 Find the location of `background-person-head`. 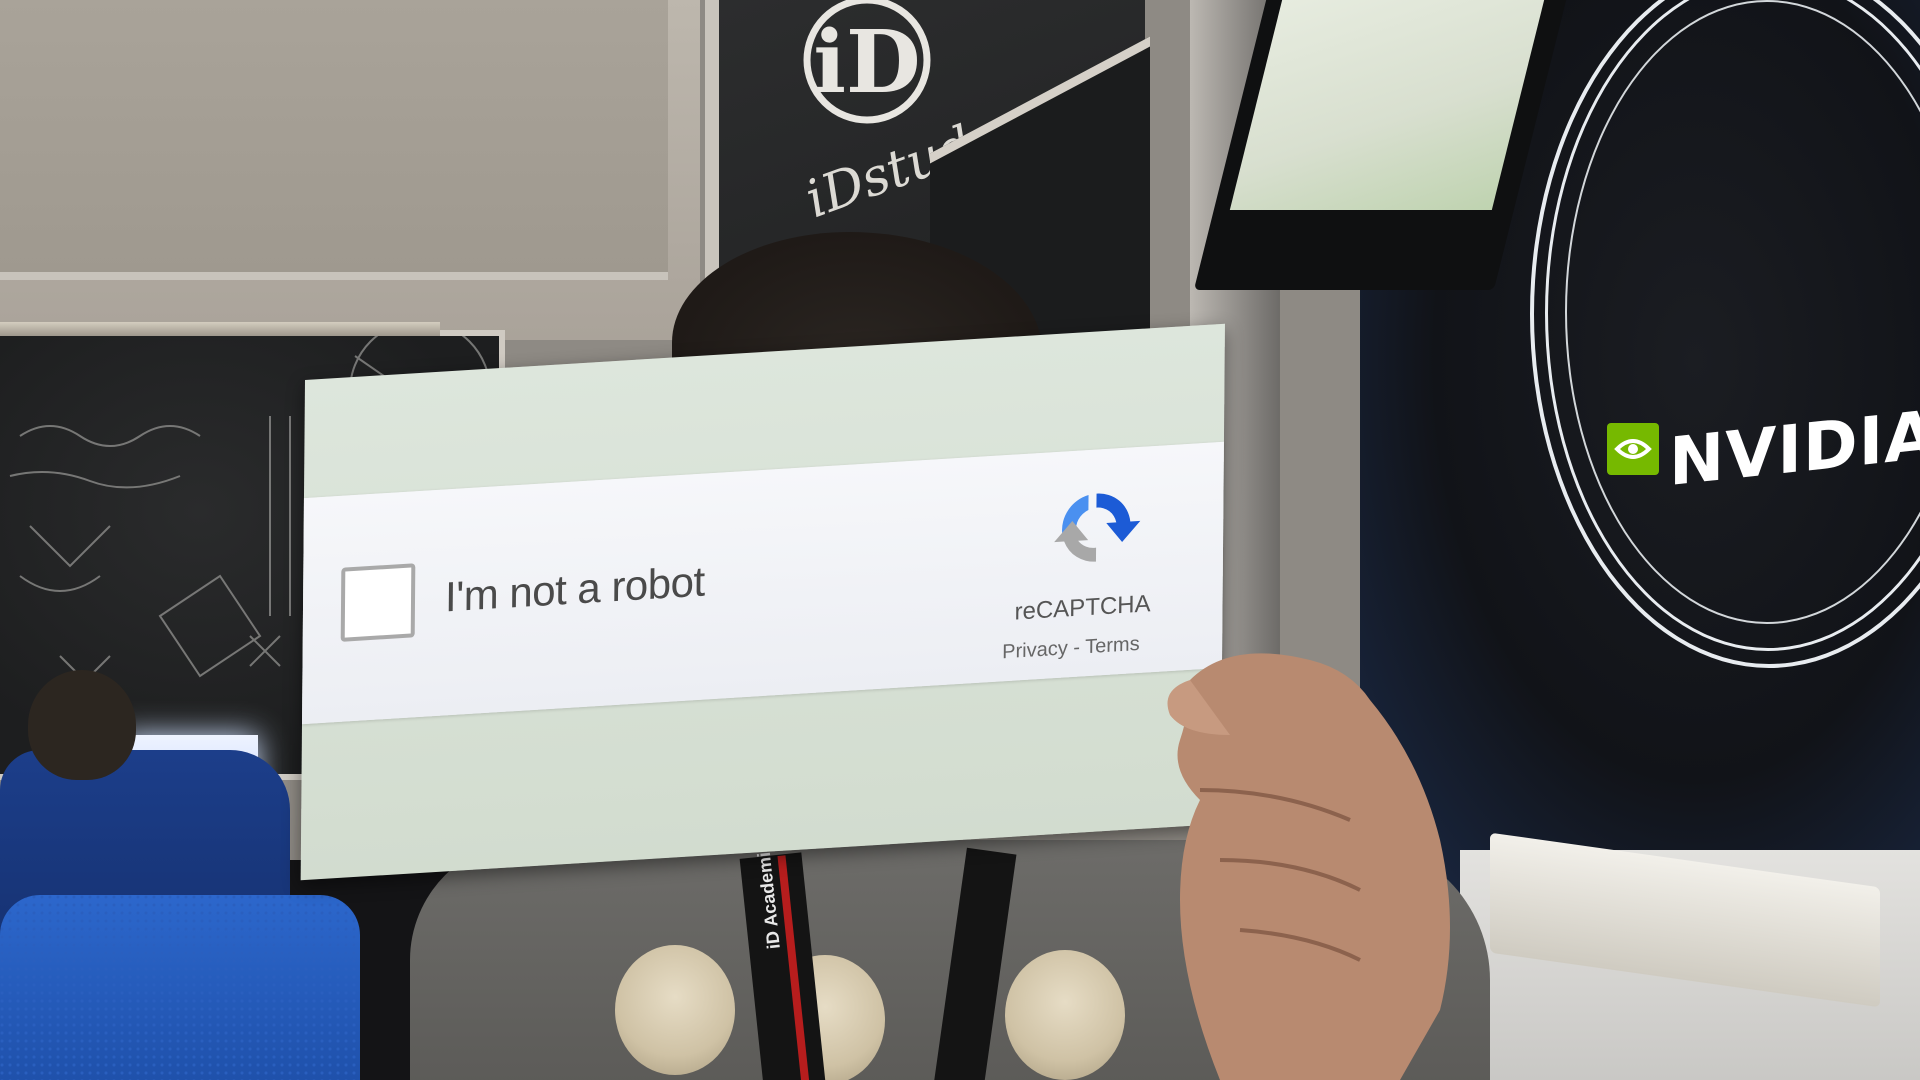

background-person-head is located at coordinates (82, 725).